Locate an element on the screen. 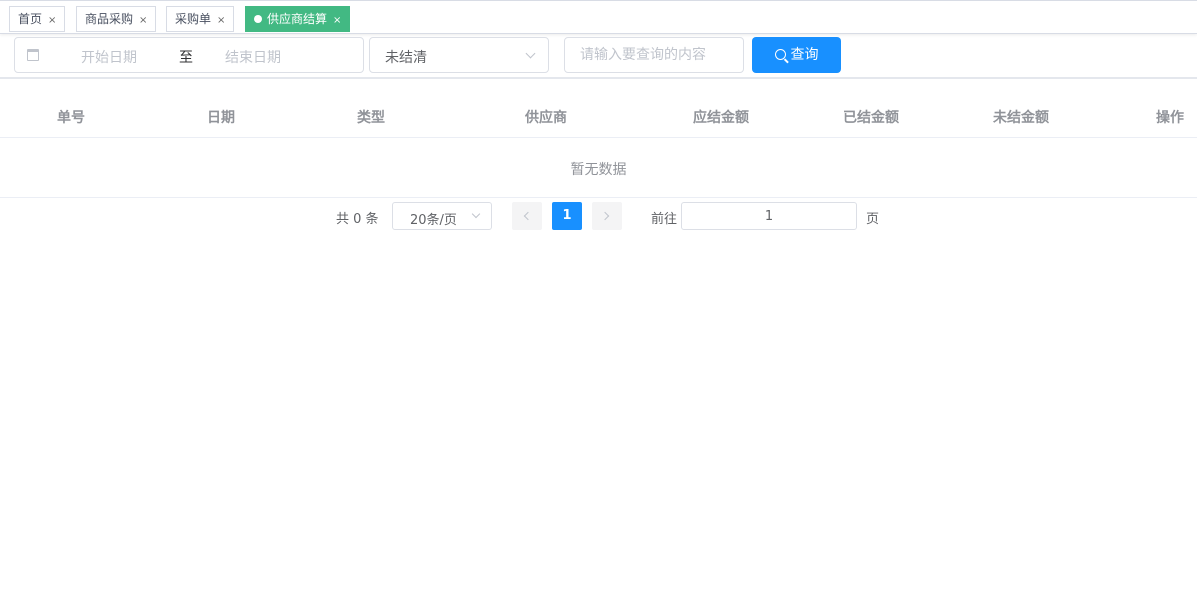 Image resolution: width=1197 pixels, height=609 pixels. goto-label: 前往 is located at coordinates (664, 219).